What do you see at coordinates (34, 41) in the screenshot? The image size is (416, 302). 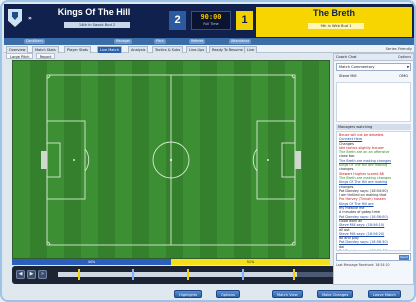 I see `strip-item: Conditions` at bounding box center [34, 41].